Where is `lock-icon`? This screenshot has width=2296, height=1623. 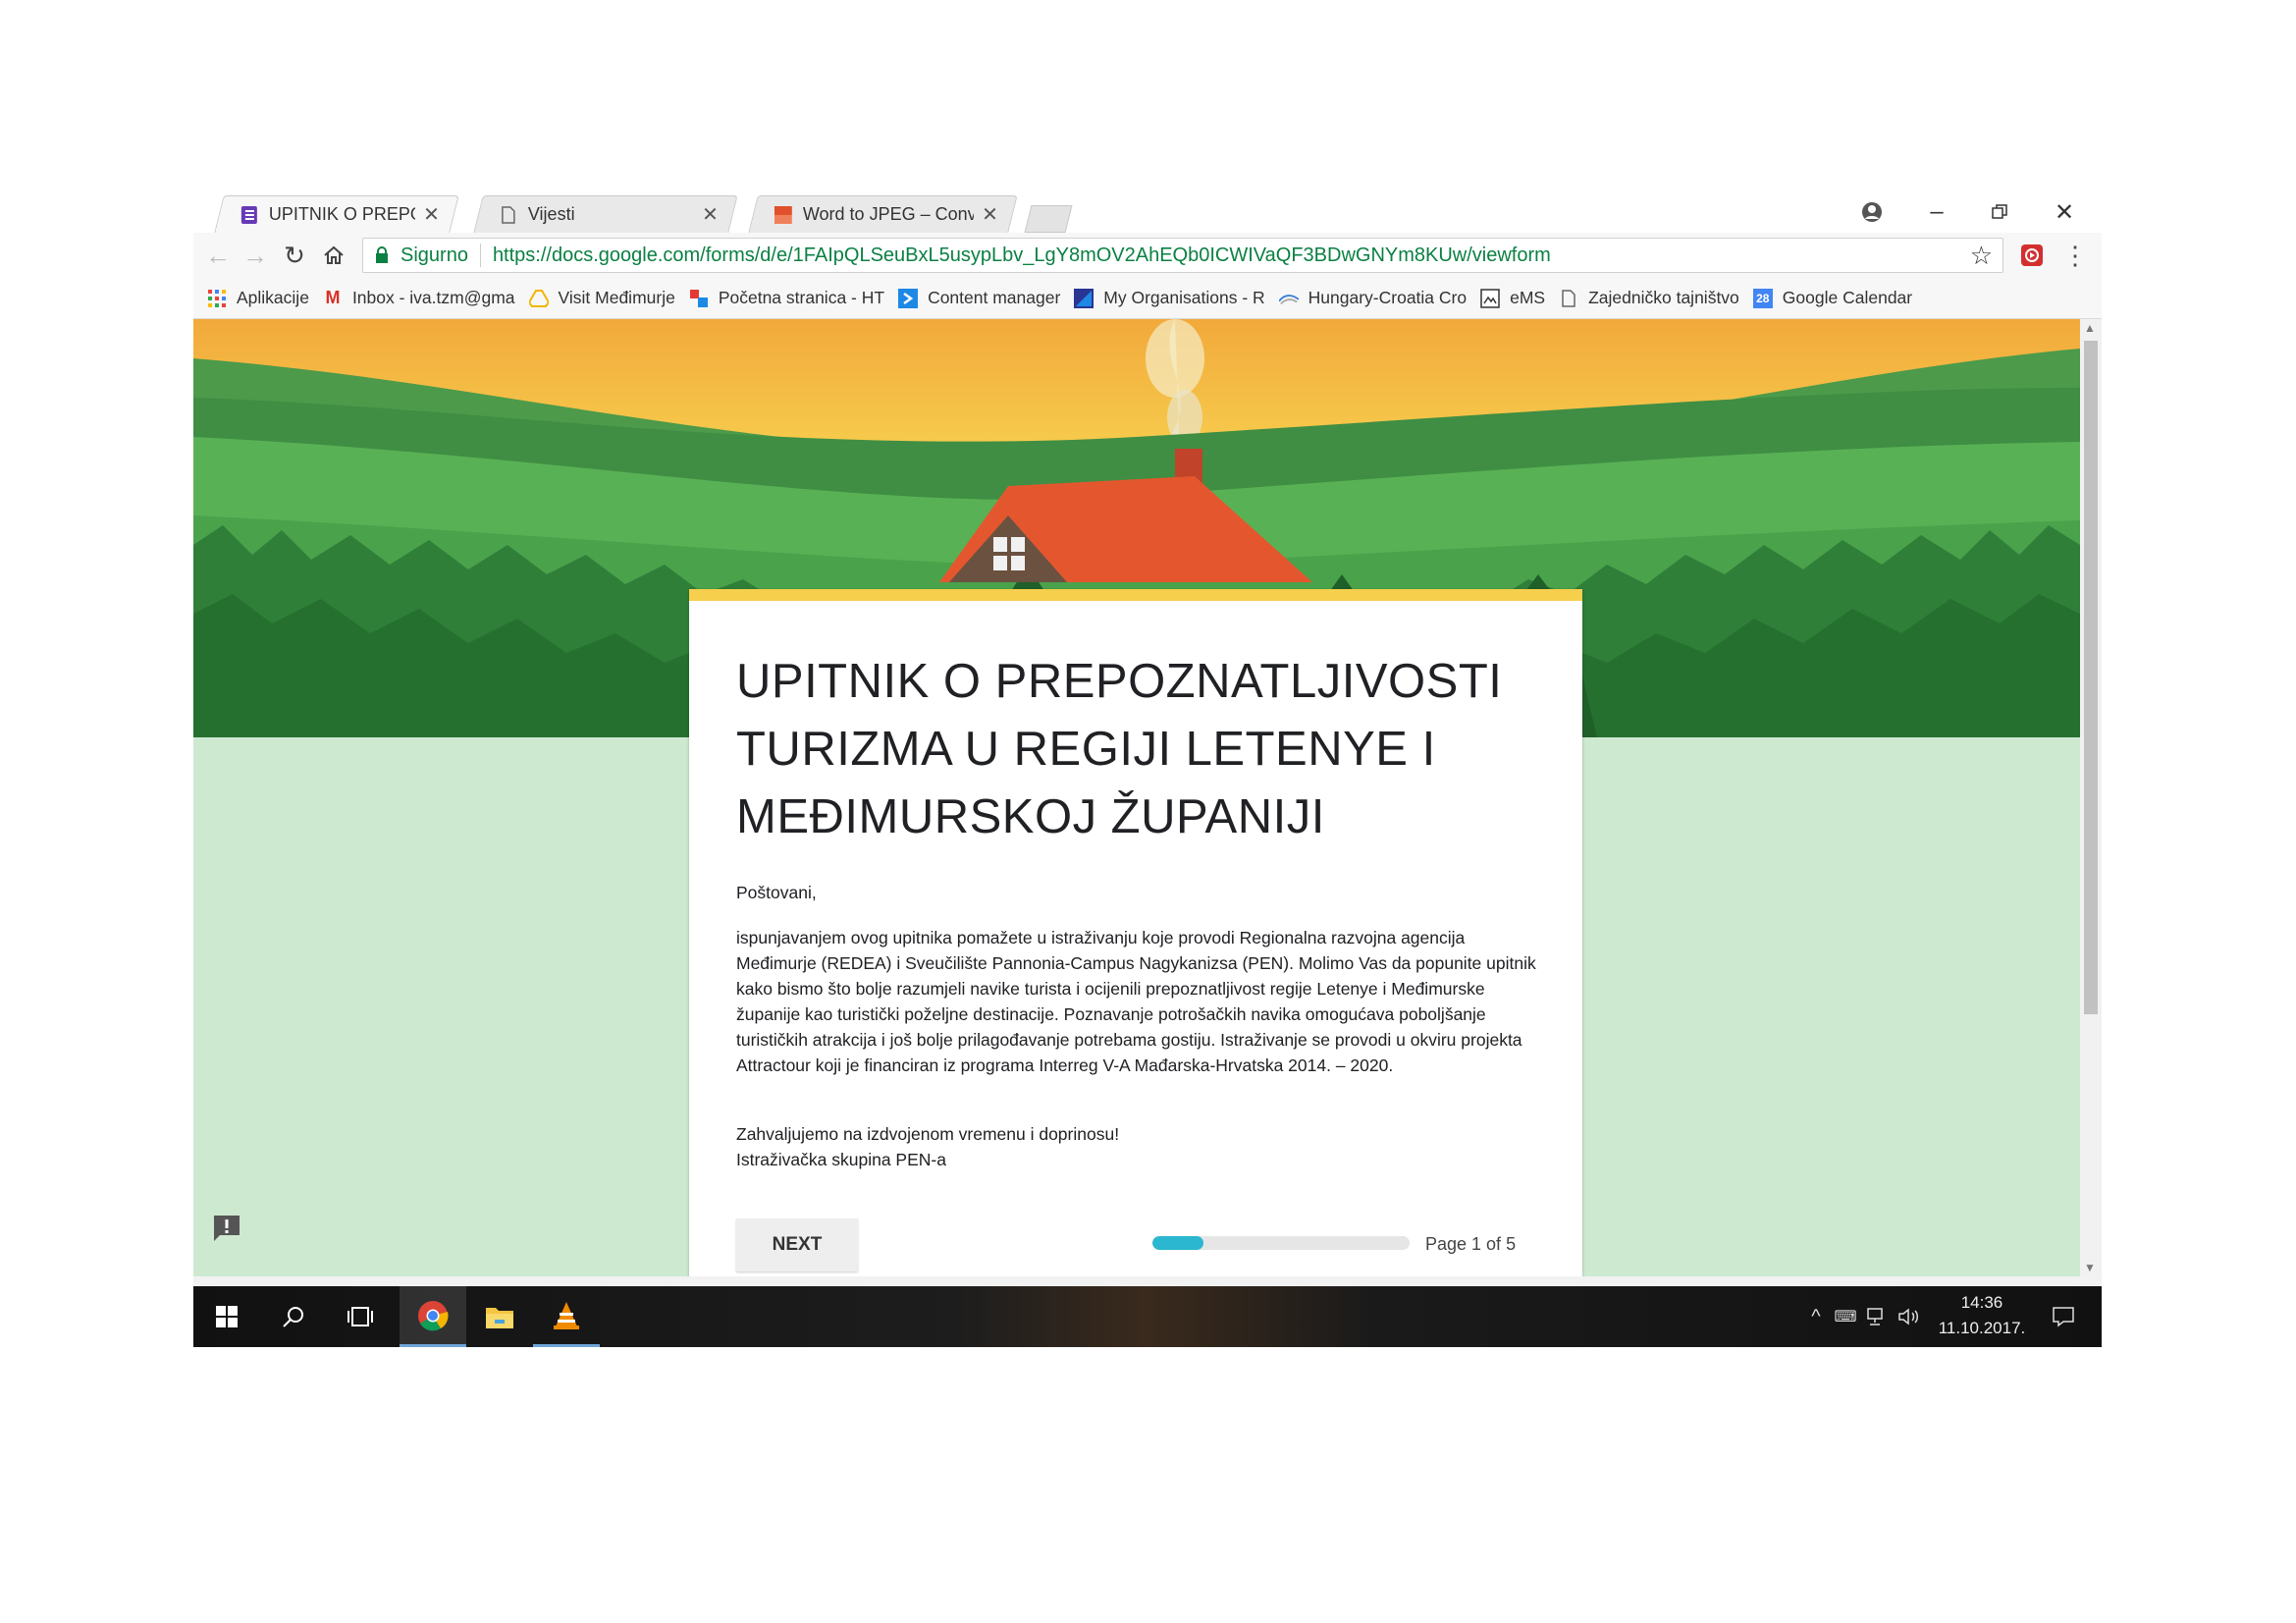
lock-icon is located at coordinates (384, 255).